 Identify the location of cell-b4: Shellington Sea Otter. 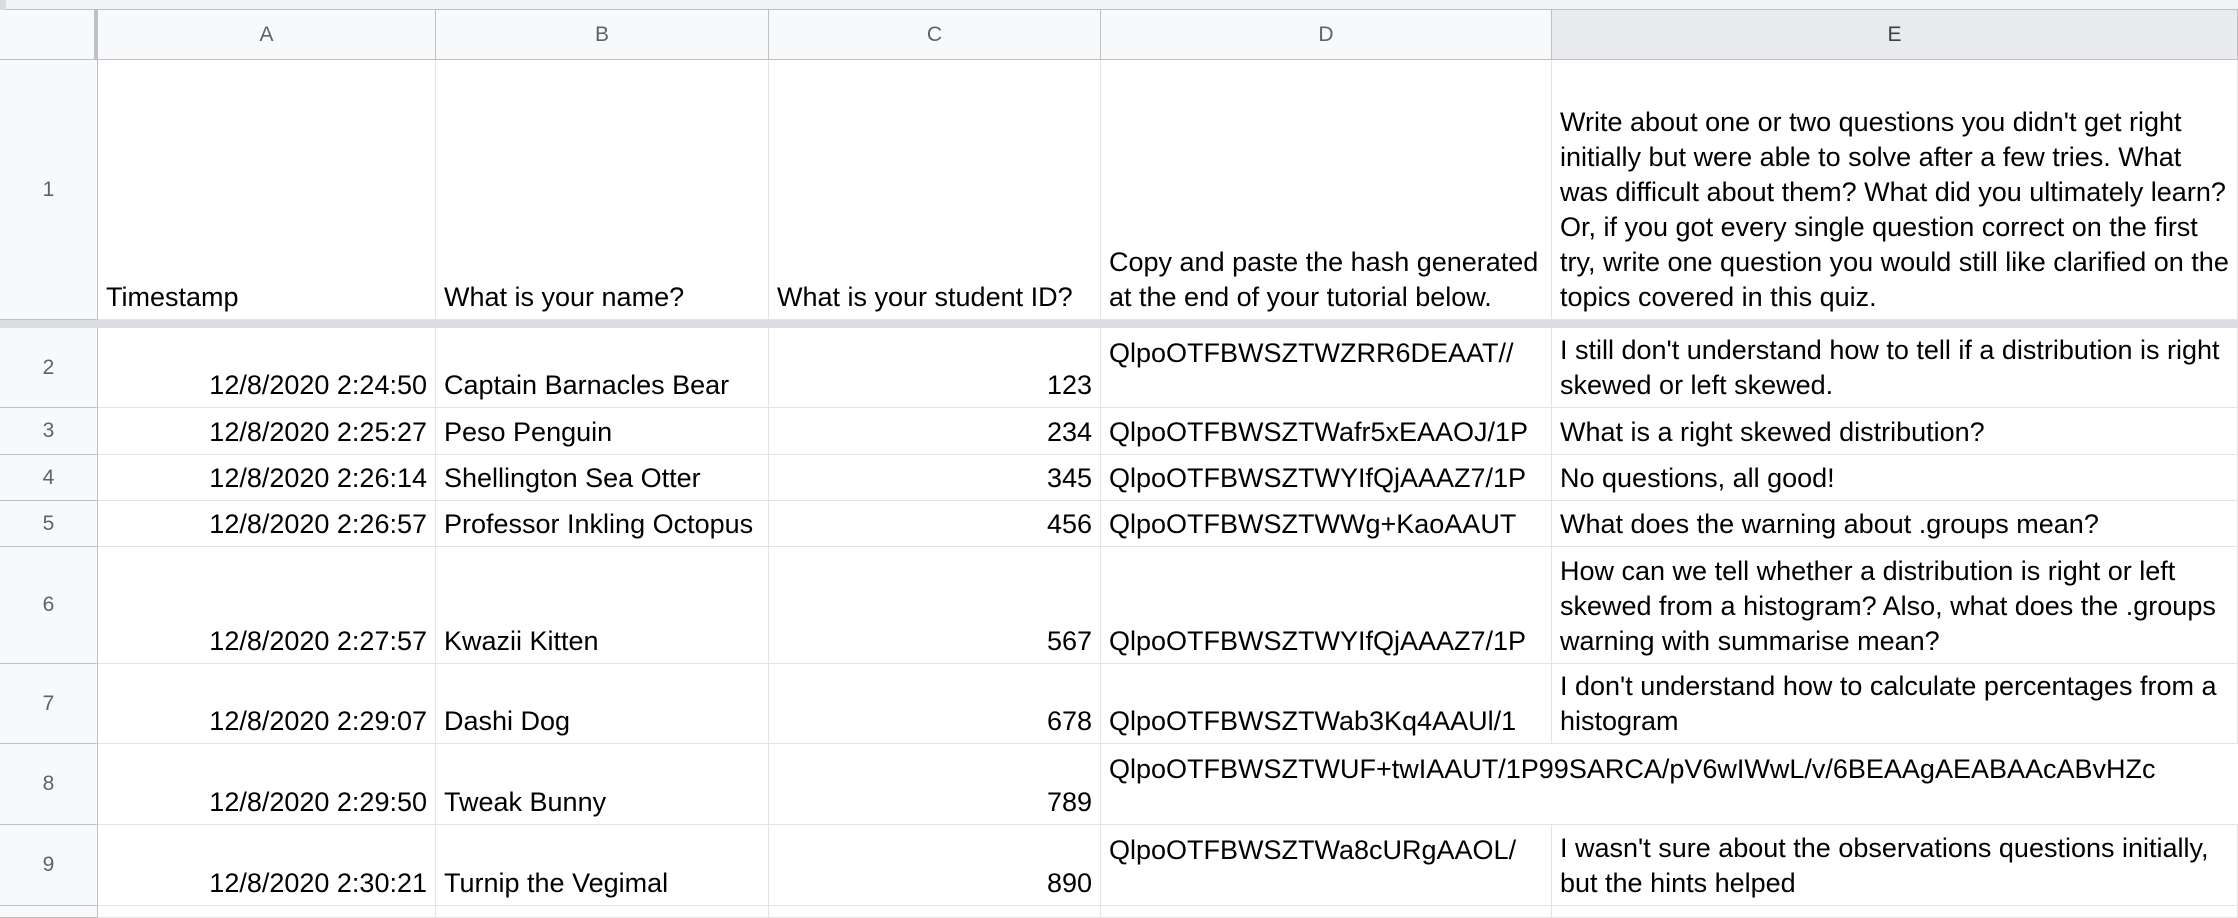
(602, 478).